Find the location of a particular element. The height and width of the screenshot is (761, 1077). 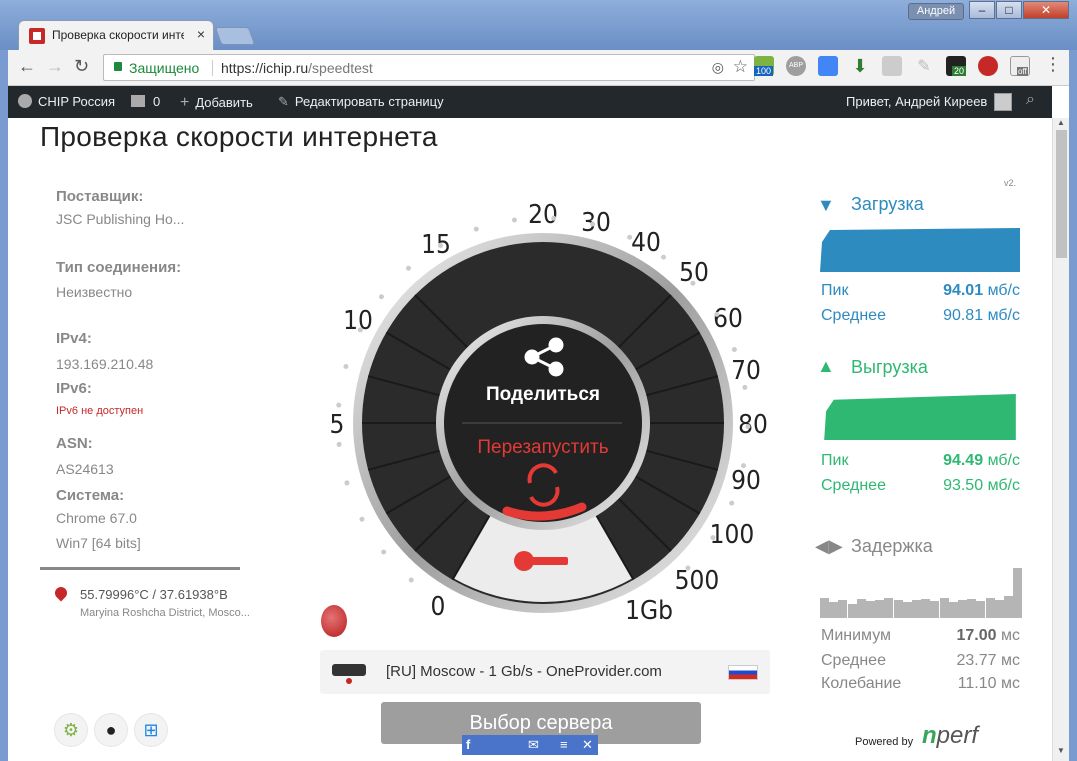

browser-titlebar: Проверка скорости инте × Андрей – □ ✕ is located at coordinates (538, 25).